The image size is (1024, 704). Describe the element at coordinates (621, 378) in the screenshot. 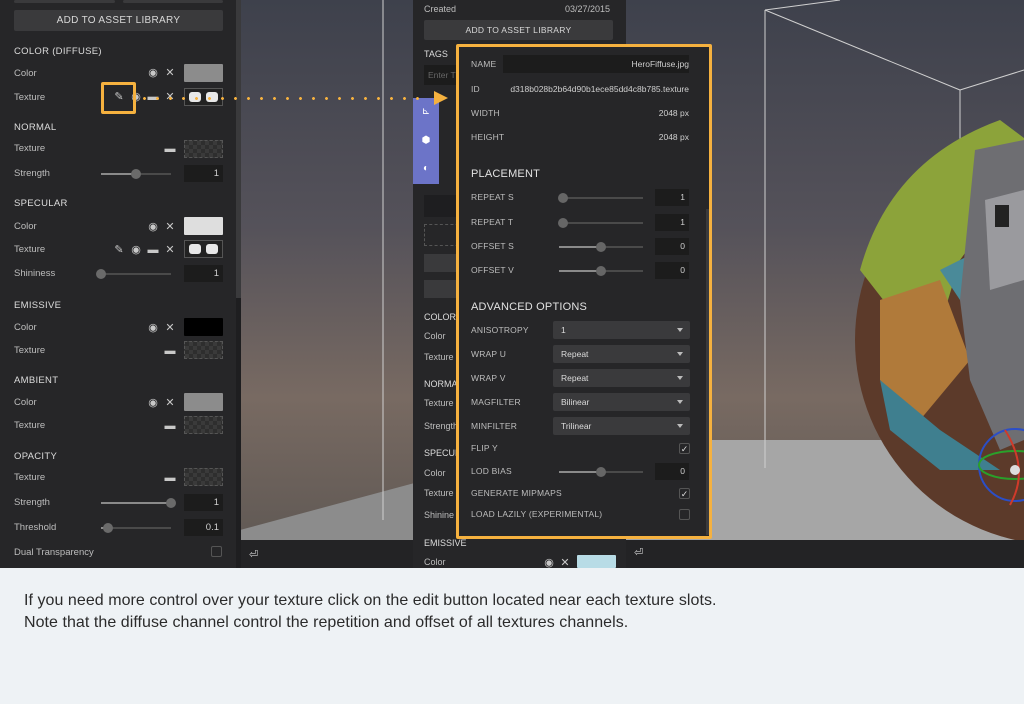

I see `wrap-v-select: Repeat` at that location.